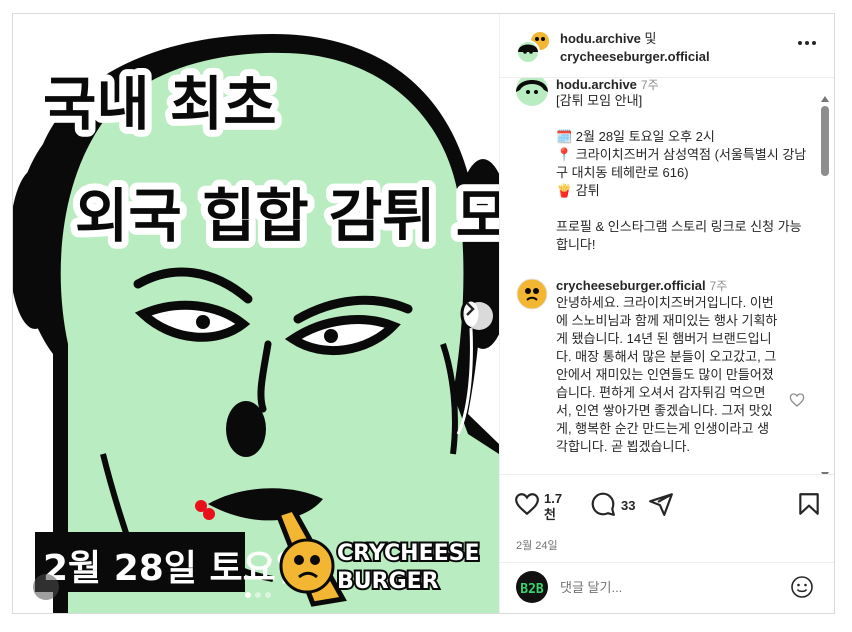 Image resolution: width=852 pixels, height=632 pixels. Describe the element at coordinates (718, 286) in the screenshot. I see `comment-time: 7주` at that location.